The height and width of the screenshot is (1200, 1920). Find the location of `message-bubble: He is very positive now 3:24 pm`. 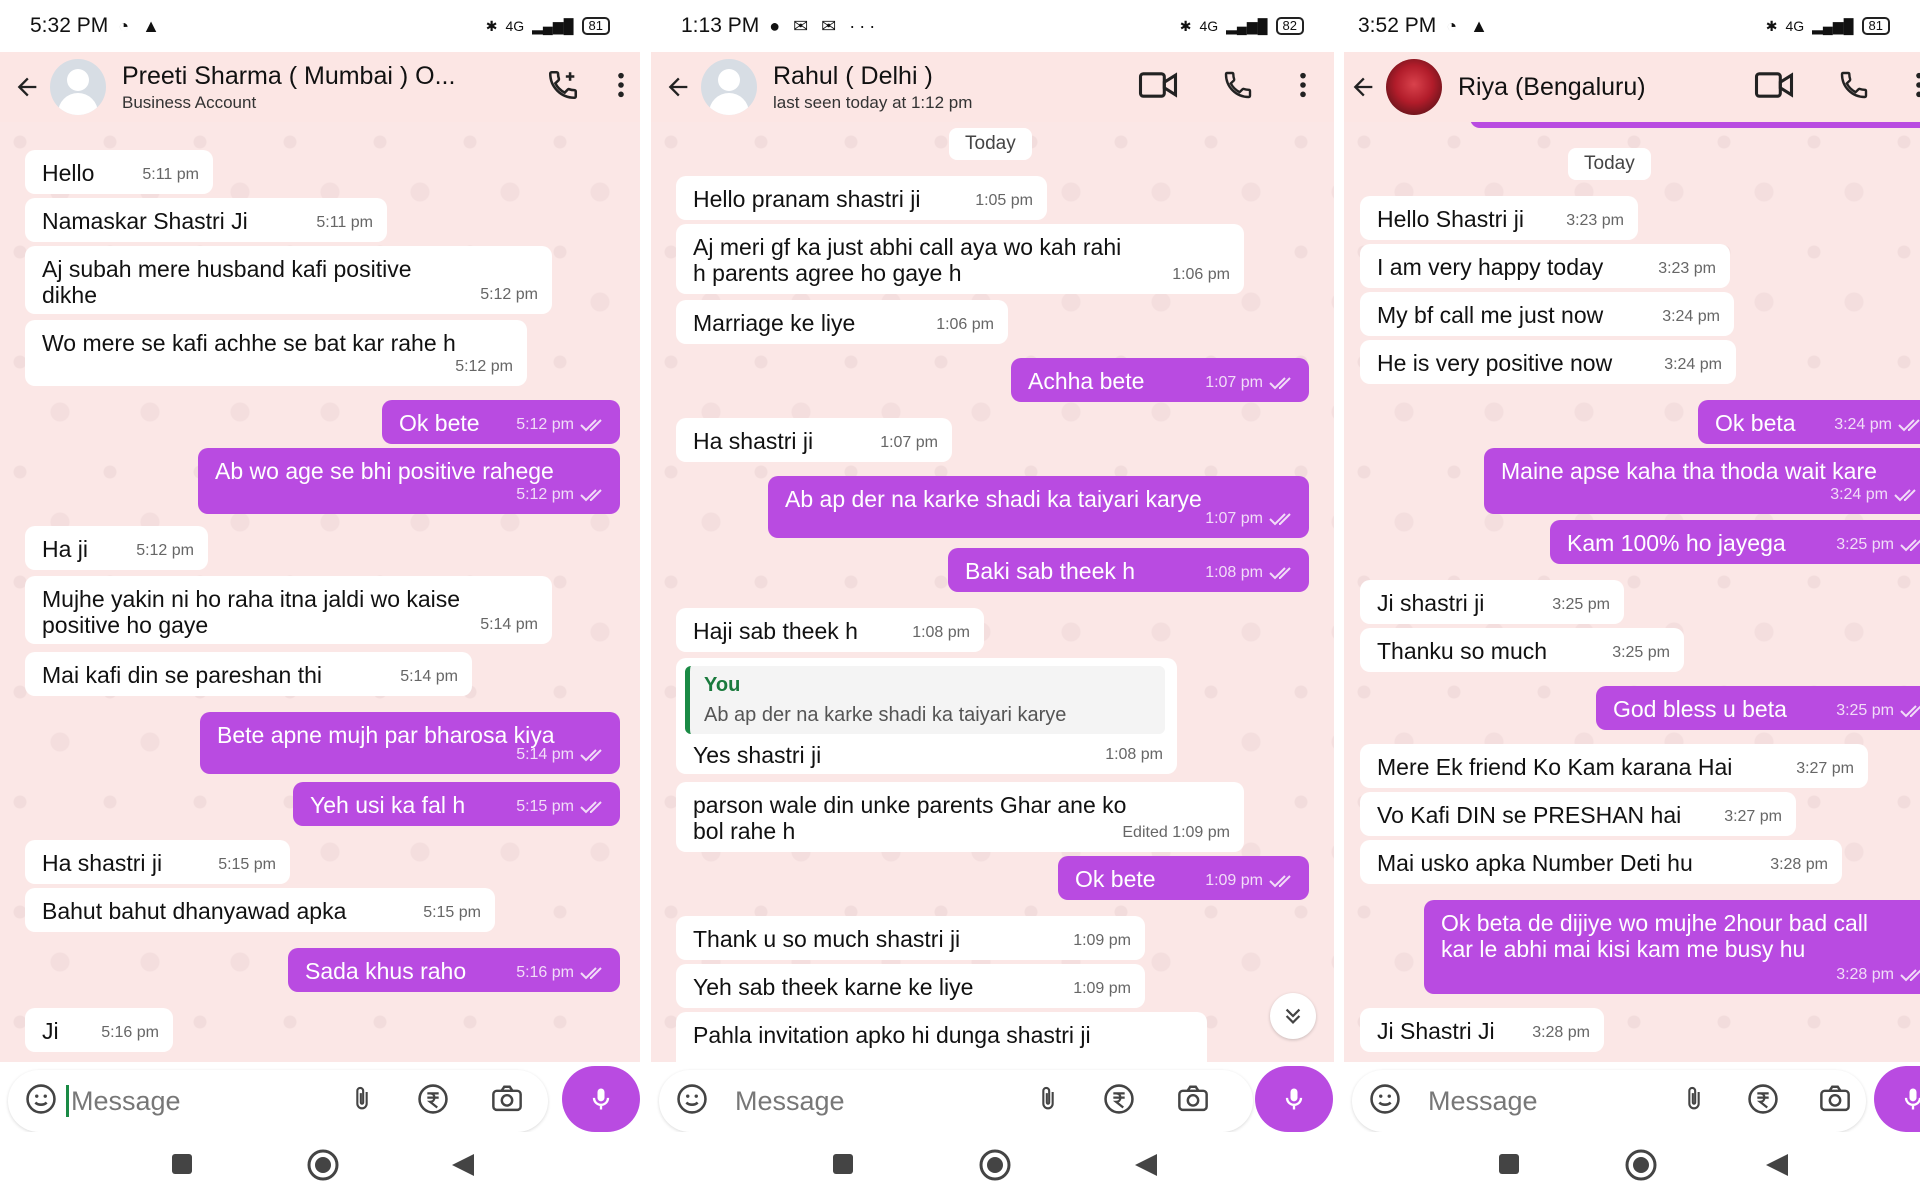

message-bubble: He is very positive now 3:24 pm is located at coordinates (1548, 362).